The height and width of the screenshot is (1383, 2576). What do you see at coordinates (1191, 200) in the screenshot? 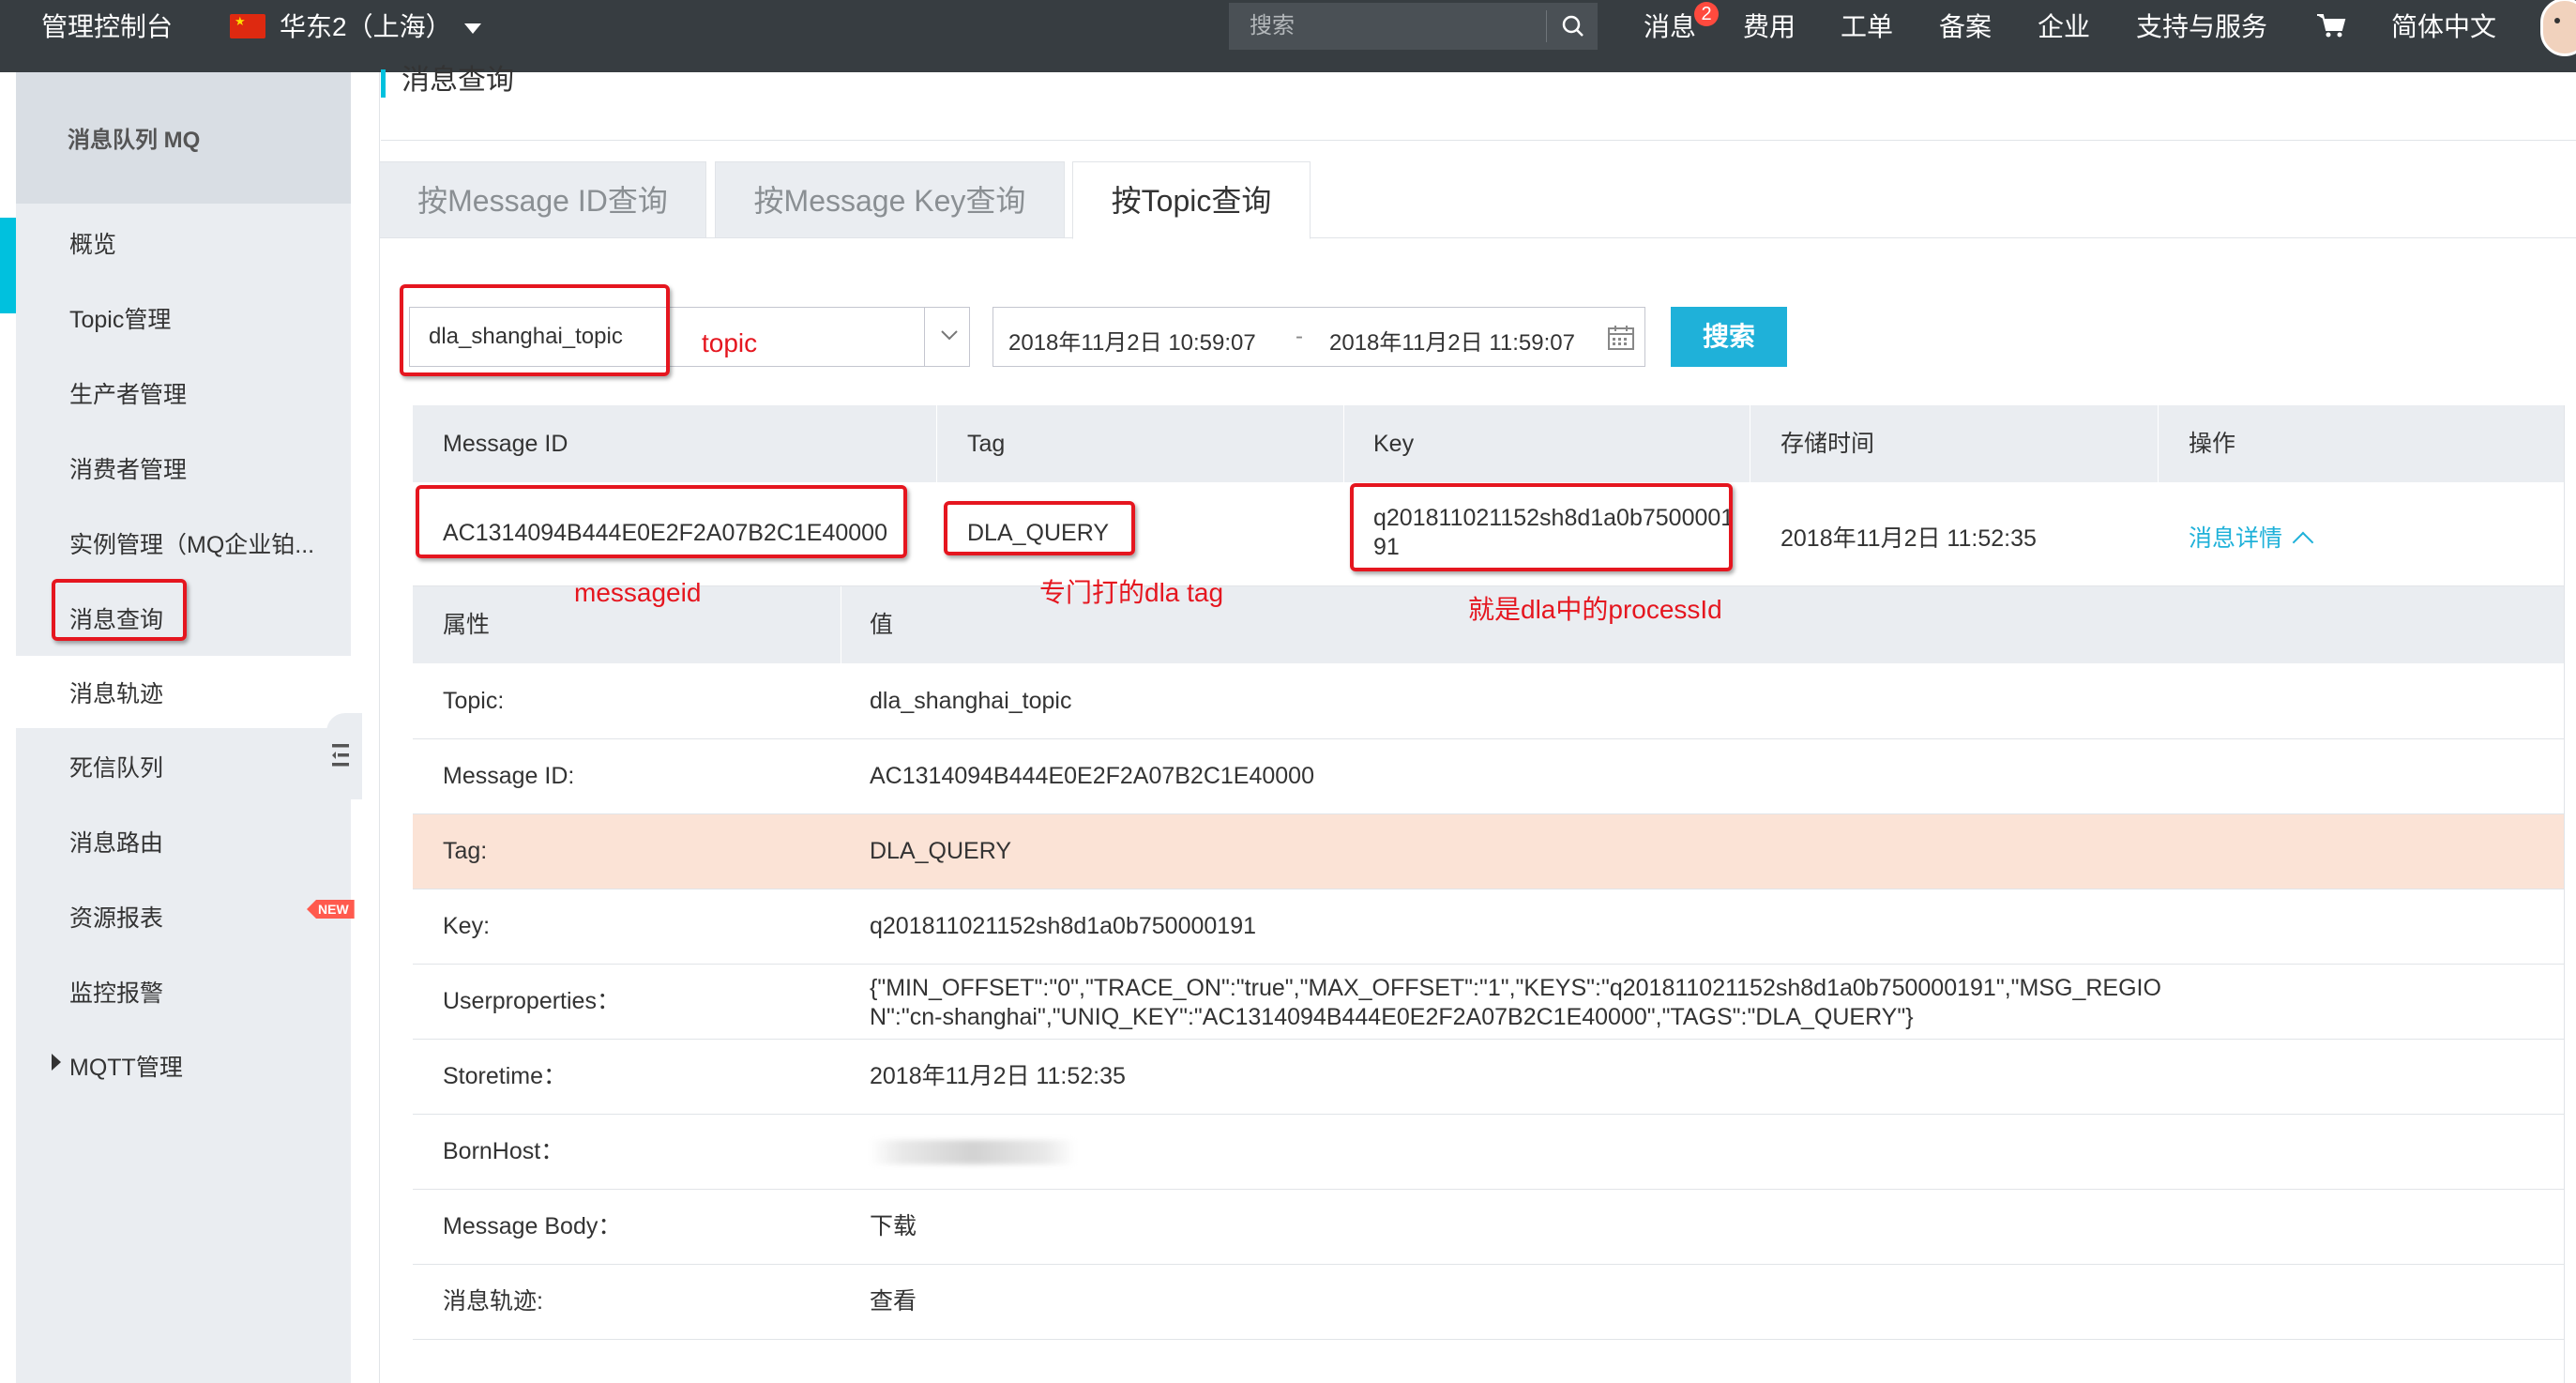
I see `tab-query-by-topic: 按Topic查询` at bounding box center [1191, 200].